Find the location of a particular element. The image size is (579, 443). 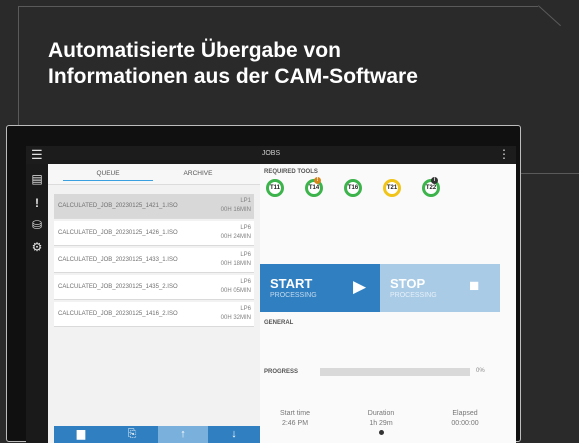

start-time-stat: Start time 2:46 PM is located at coordinates (295, 419).